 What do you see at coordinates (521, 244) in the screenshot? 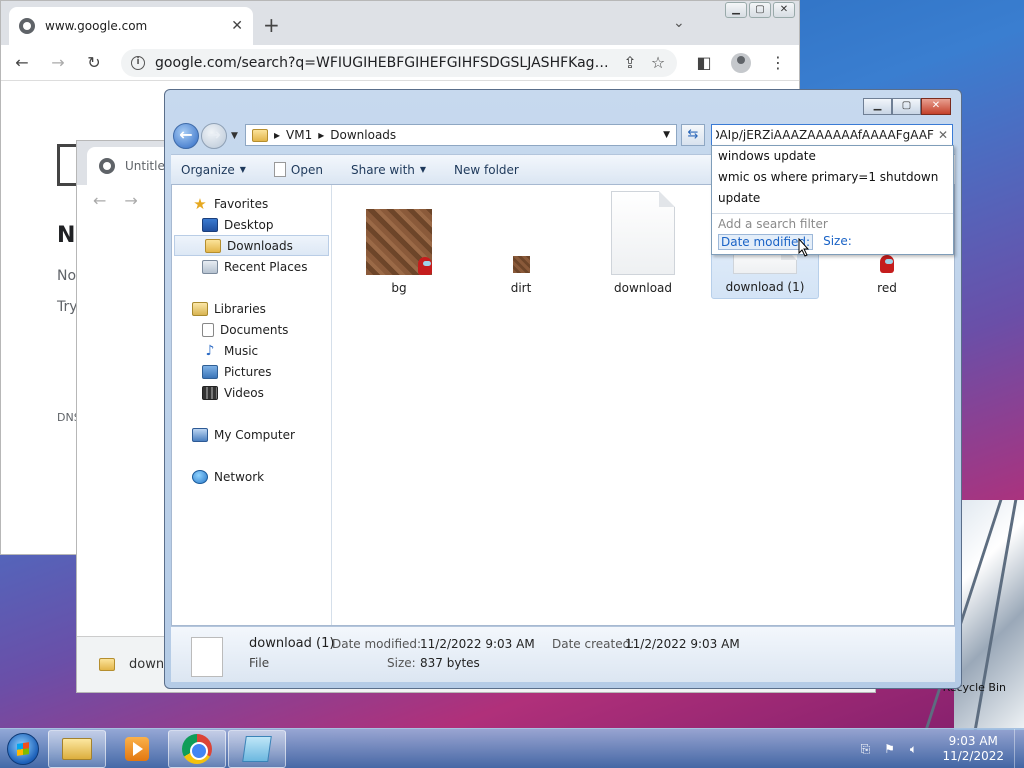
I see `file-item-dirt: dirt` at bounding box center [521, 244].